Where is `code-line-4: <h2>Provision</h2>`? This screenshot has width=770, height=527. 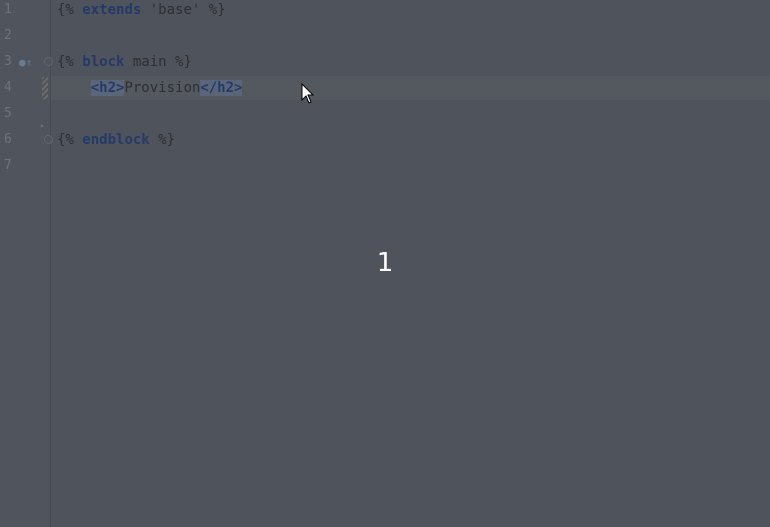
code-line-4: <h2>Provision</h2> is located at coordinates (150, 89).